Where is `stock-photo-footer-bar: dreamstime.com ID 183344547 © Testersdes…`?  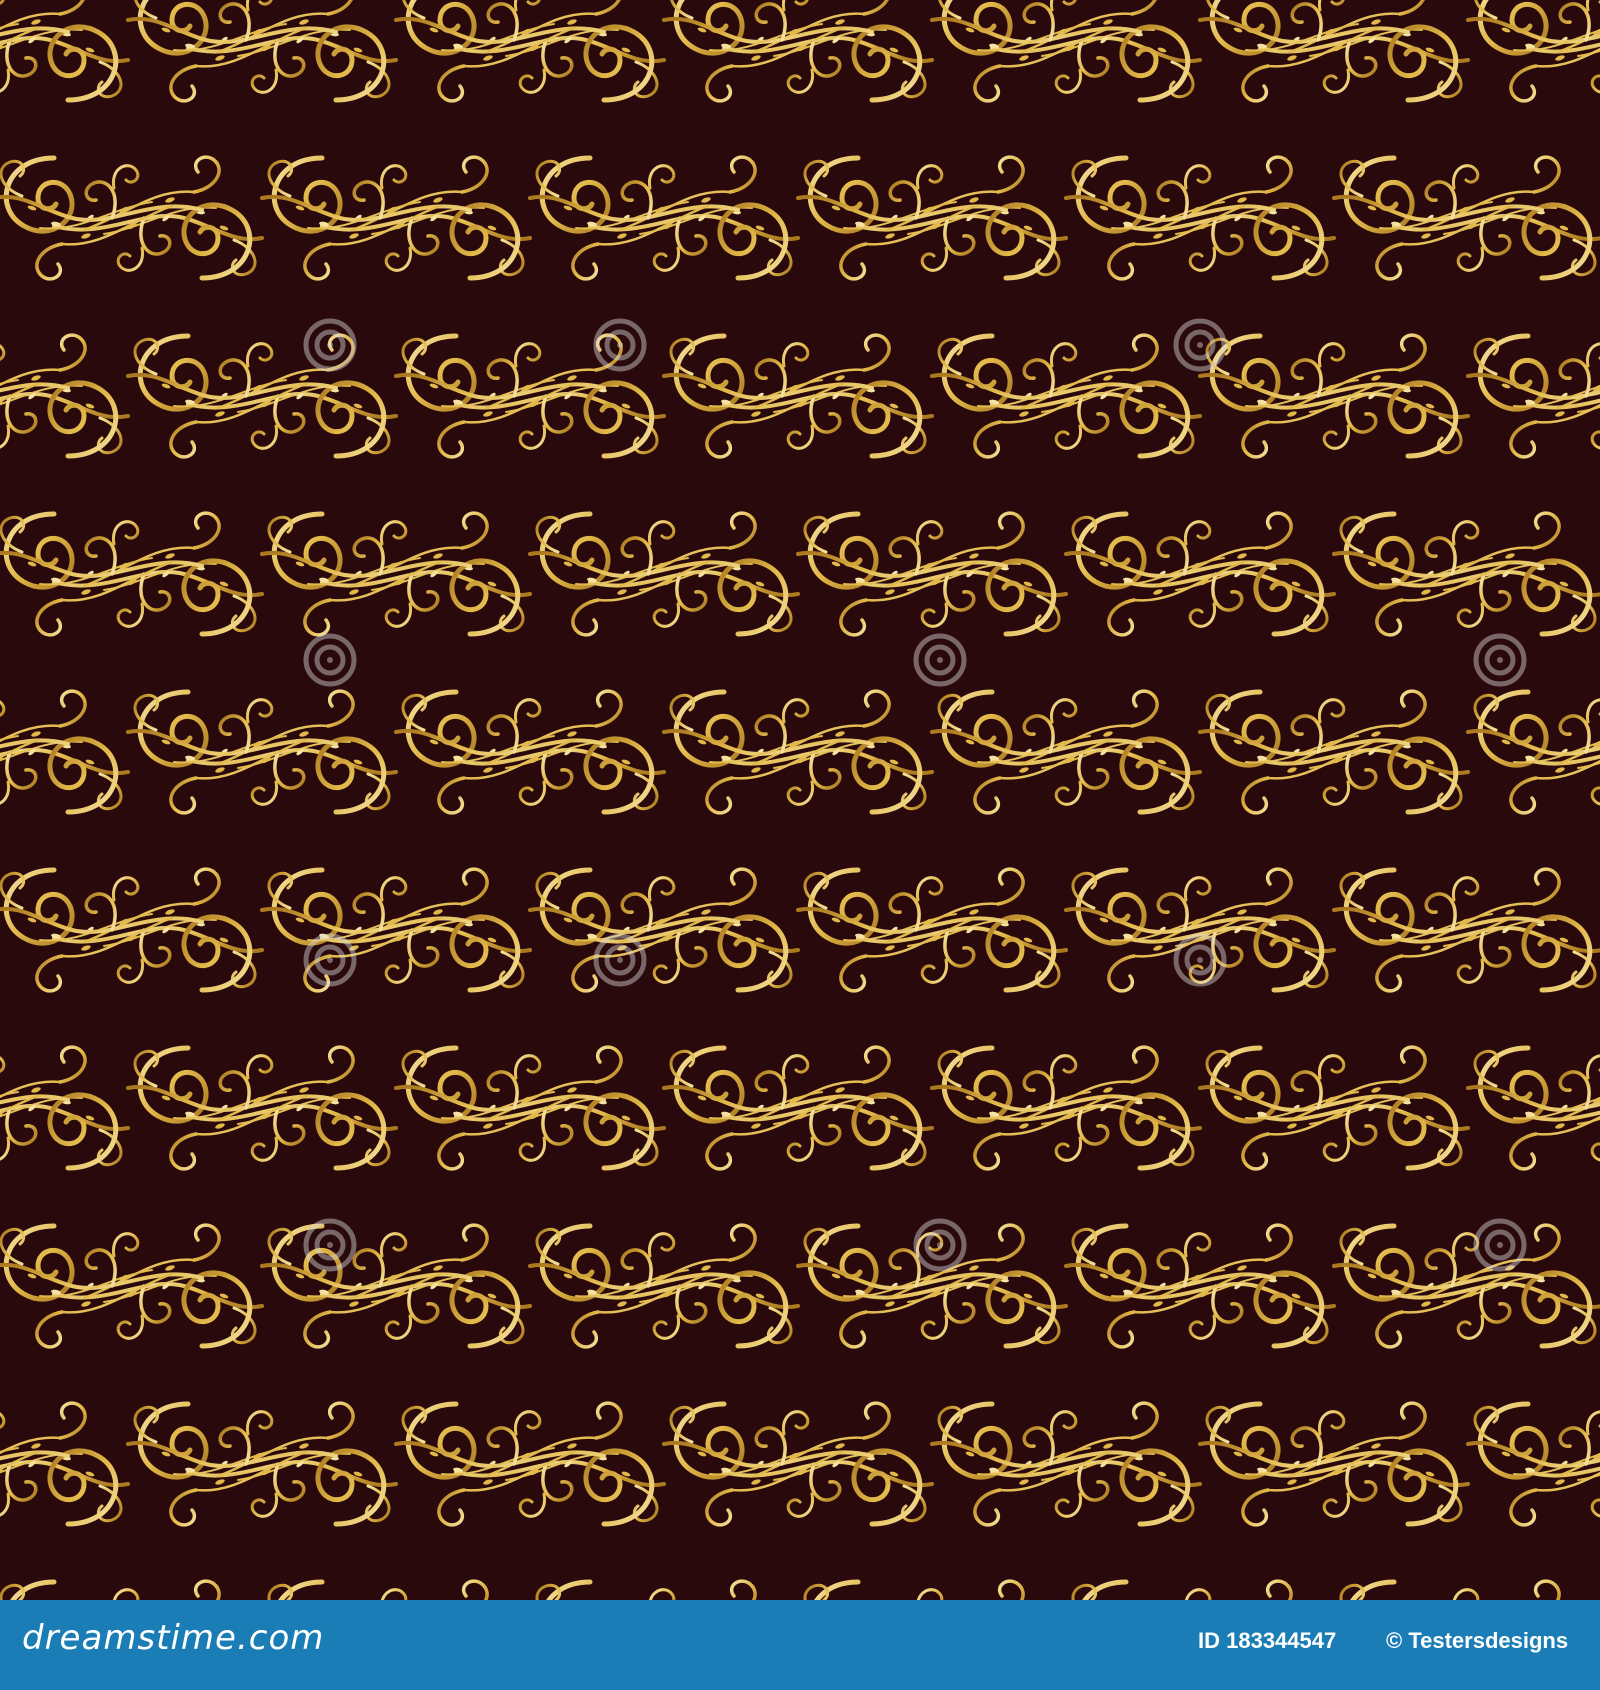
stock-photo-footer-bar: dreamstime.com ID 183344547 © Testersdes… is located at coordinates (800, 1645).